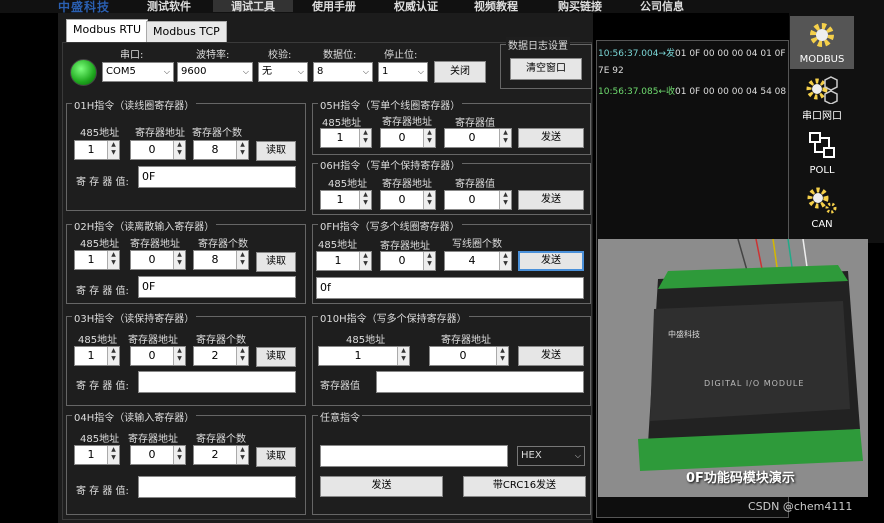 The height and width of the screenshot is (523, 884). Describe the element at coordinates (340, 386) in the screenshot. I see `f10-value-label: 寄存器值` at that location.